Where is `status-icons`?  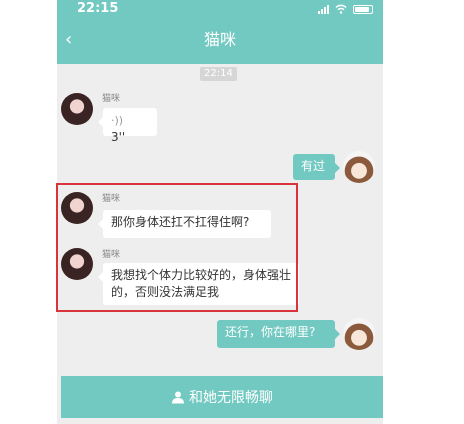
status-icons is located at coordinates (345, 9).